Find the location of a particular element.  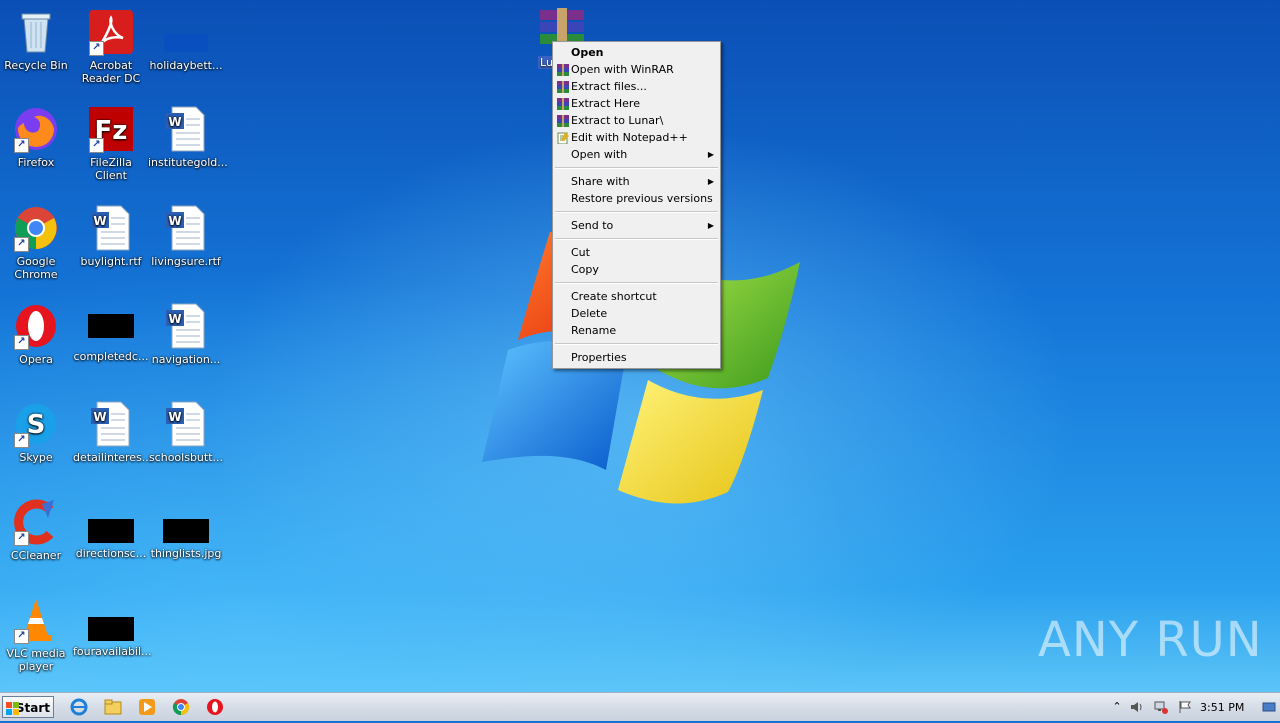

opera-icon: ↗ is located at coordinates (36, 326).